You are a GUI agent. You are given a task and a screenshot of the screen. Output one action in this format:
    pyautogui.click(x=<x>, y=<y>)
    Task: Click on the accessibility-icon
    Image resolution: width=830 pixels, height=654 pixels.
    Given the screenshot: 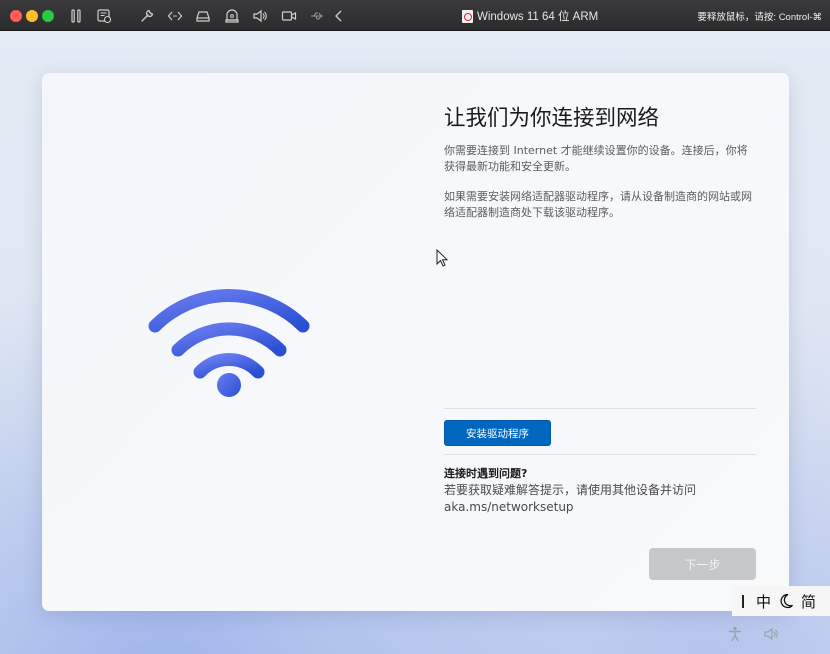 What is the action you would take?
    pyautogui.click(x=735, y=634)
    